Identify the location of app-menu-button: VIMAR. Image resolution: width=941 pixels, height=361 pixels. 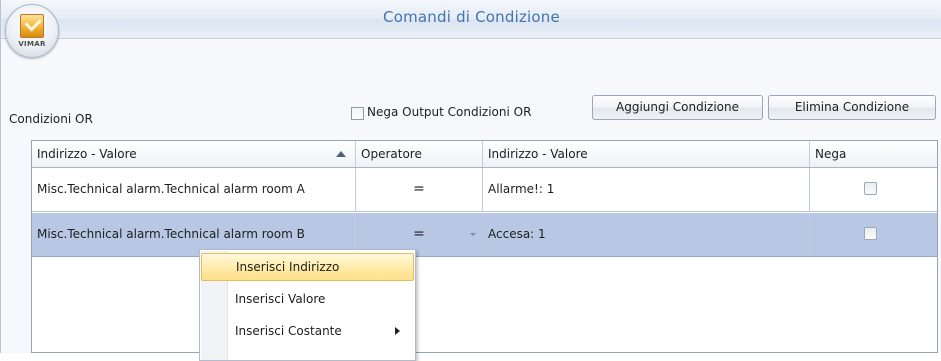
(32, 31).